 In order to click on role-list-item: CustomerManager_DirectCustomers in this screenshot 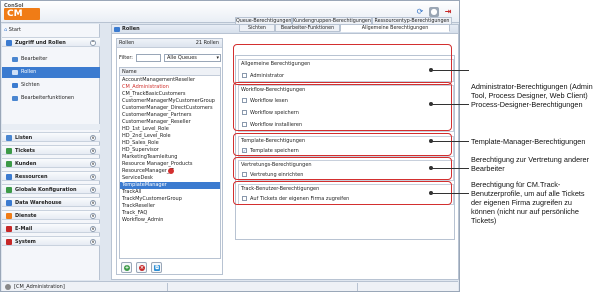, I will do `click(170, 108)`.